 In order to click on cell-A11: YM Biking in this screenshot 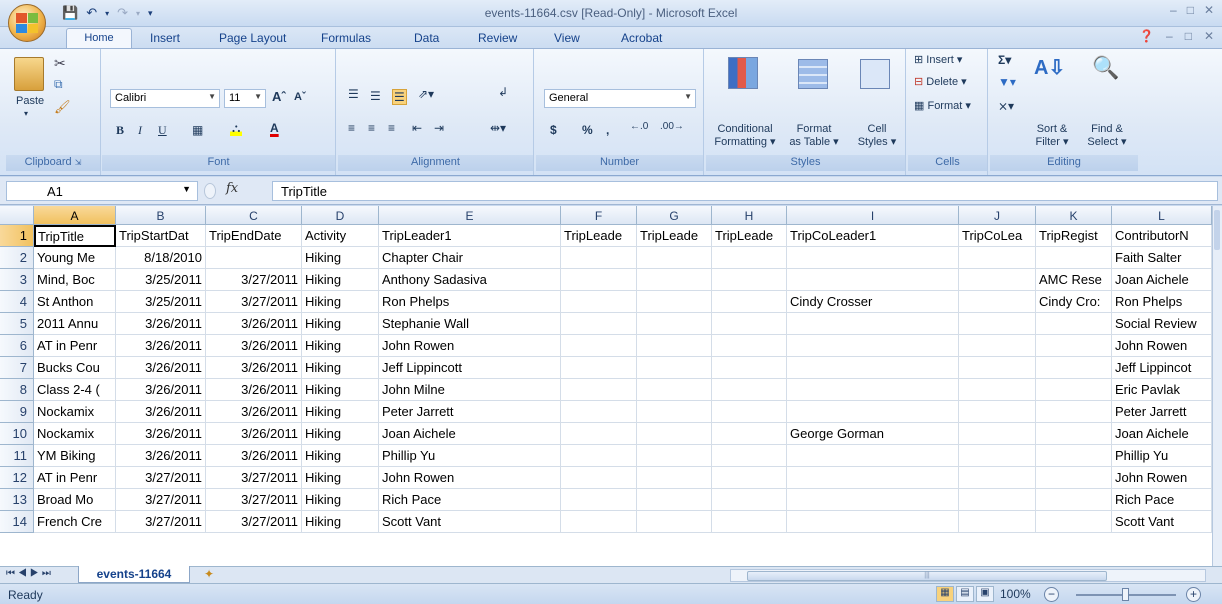, I will do `click(75, 456)`.